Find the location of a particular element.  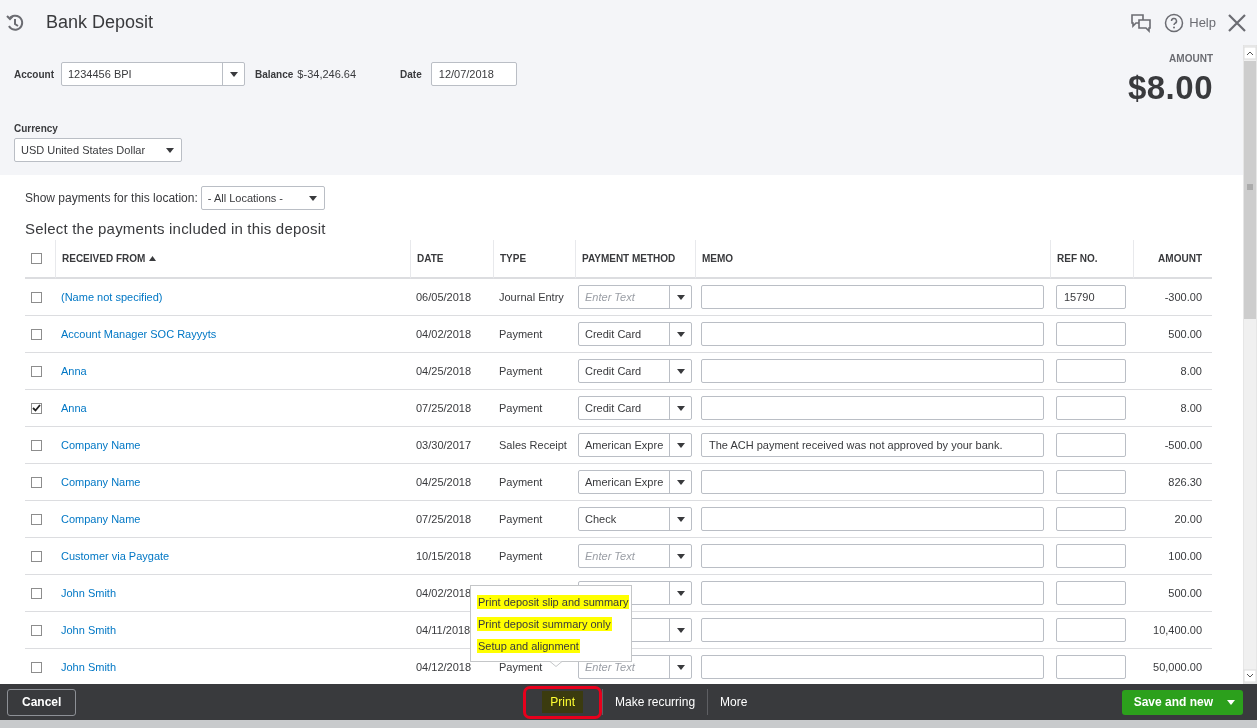

date-label: Date is located at coordinates (411, 74).